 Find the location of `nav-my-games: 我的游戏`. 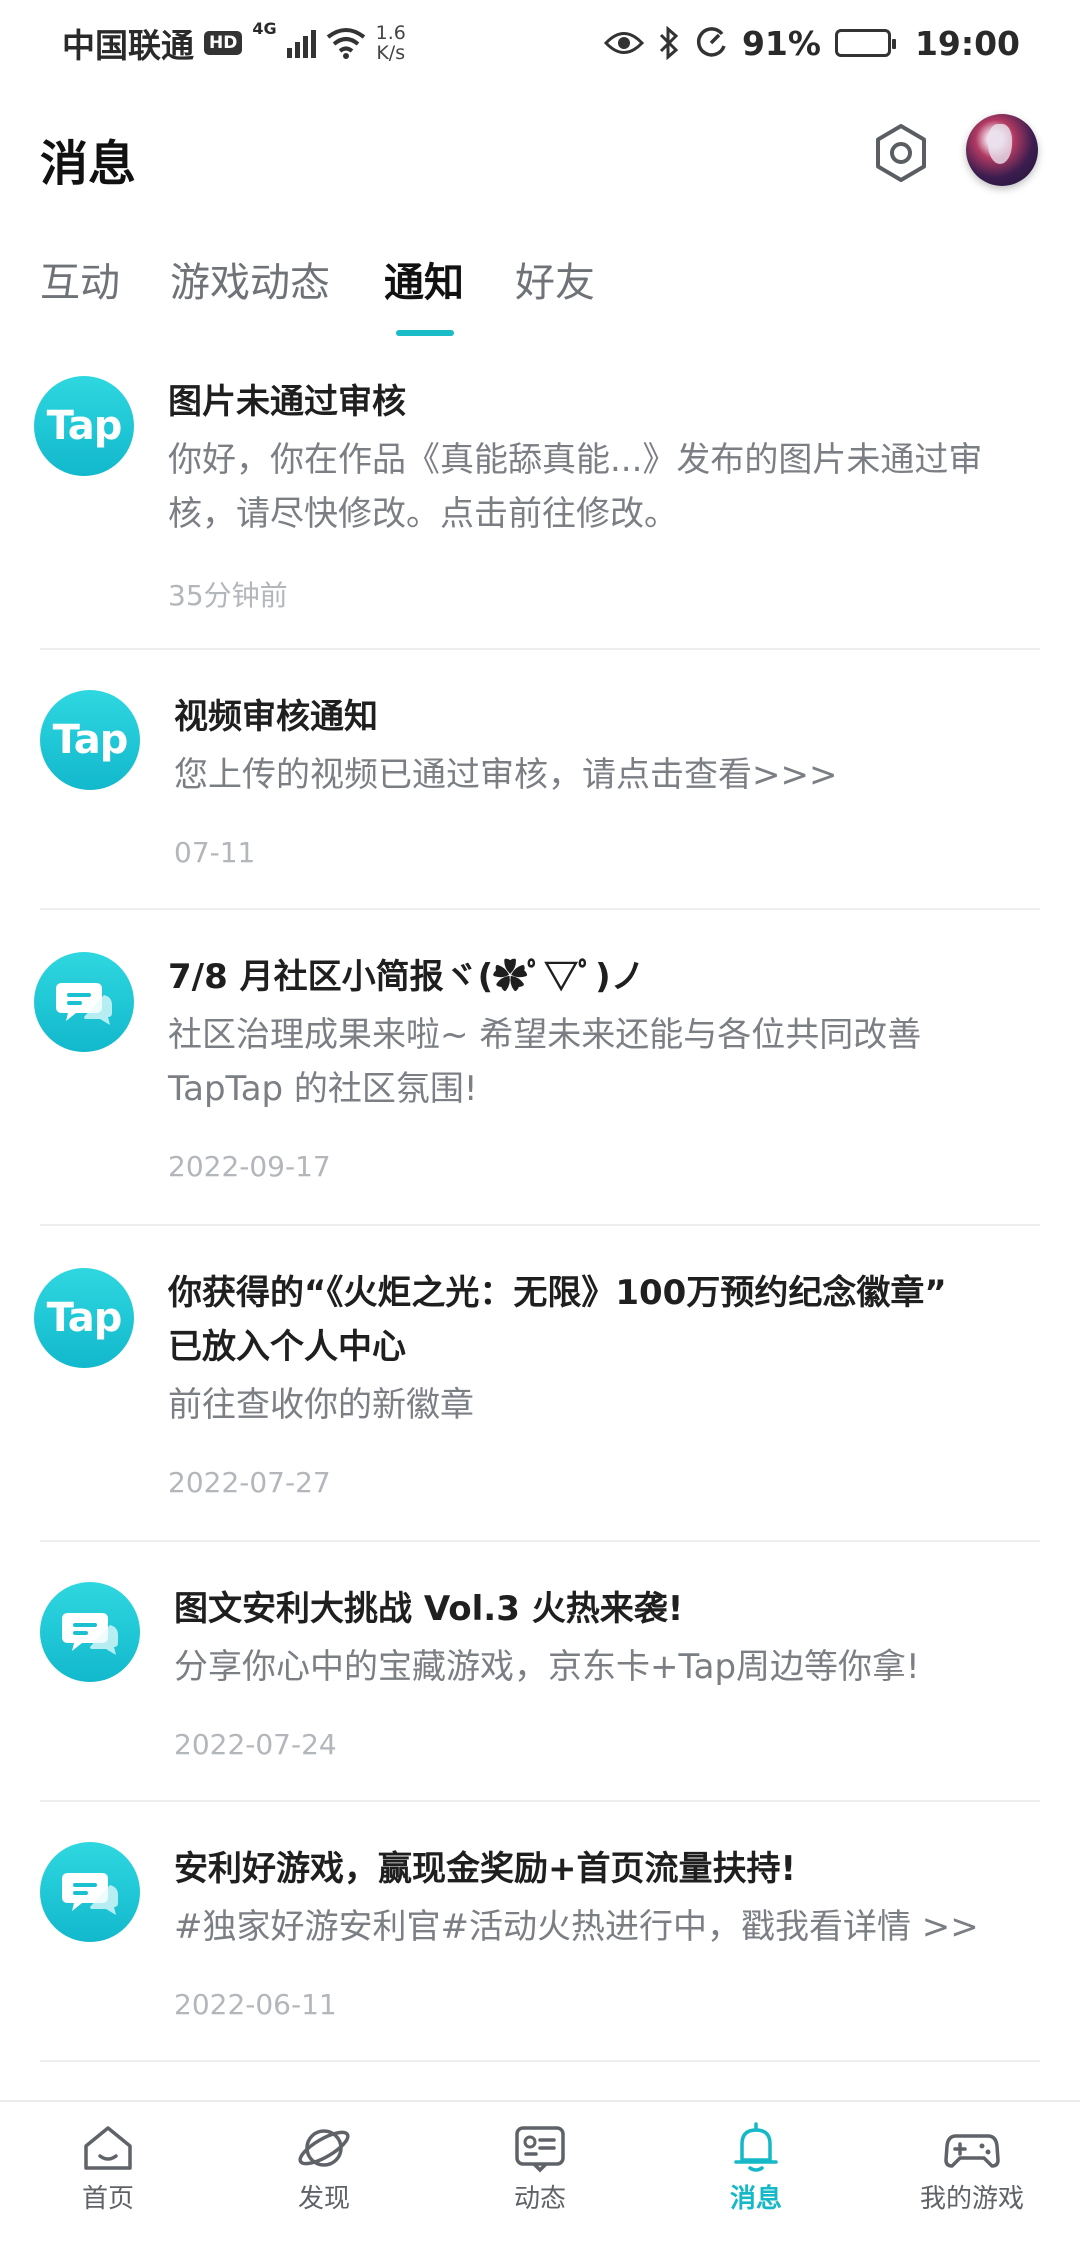

nav-my-games: 我的游戏 is located at coordinates (972, 2168).